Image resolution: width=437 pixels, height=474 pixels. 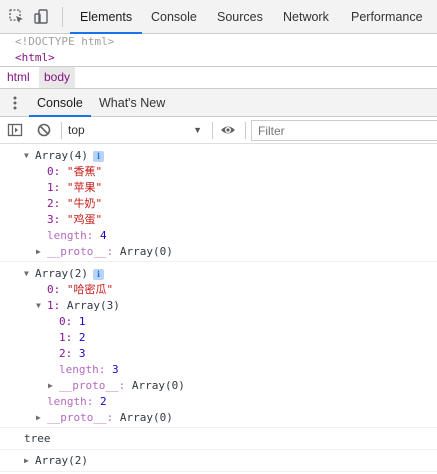 What do you see at coordinates (64, 41) in the screenshot?
I see `dom-doctype-node: <!DOCTYPE html>` at bounding box center [64, 41].